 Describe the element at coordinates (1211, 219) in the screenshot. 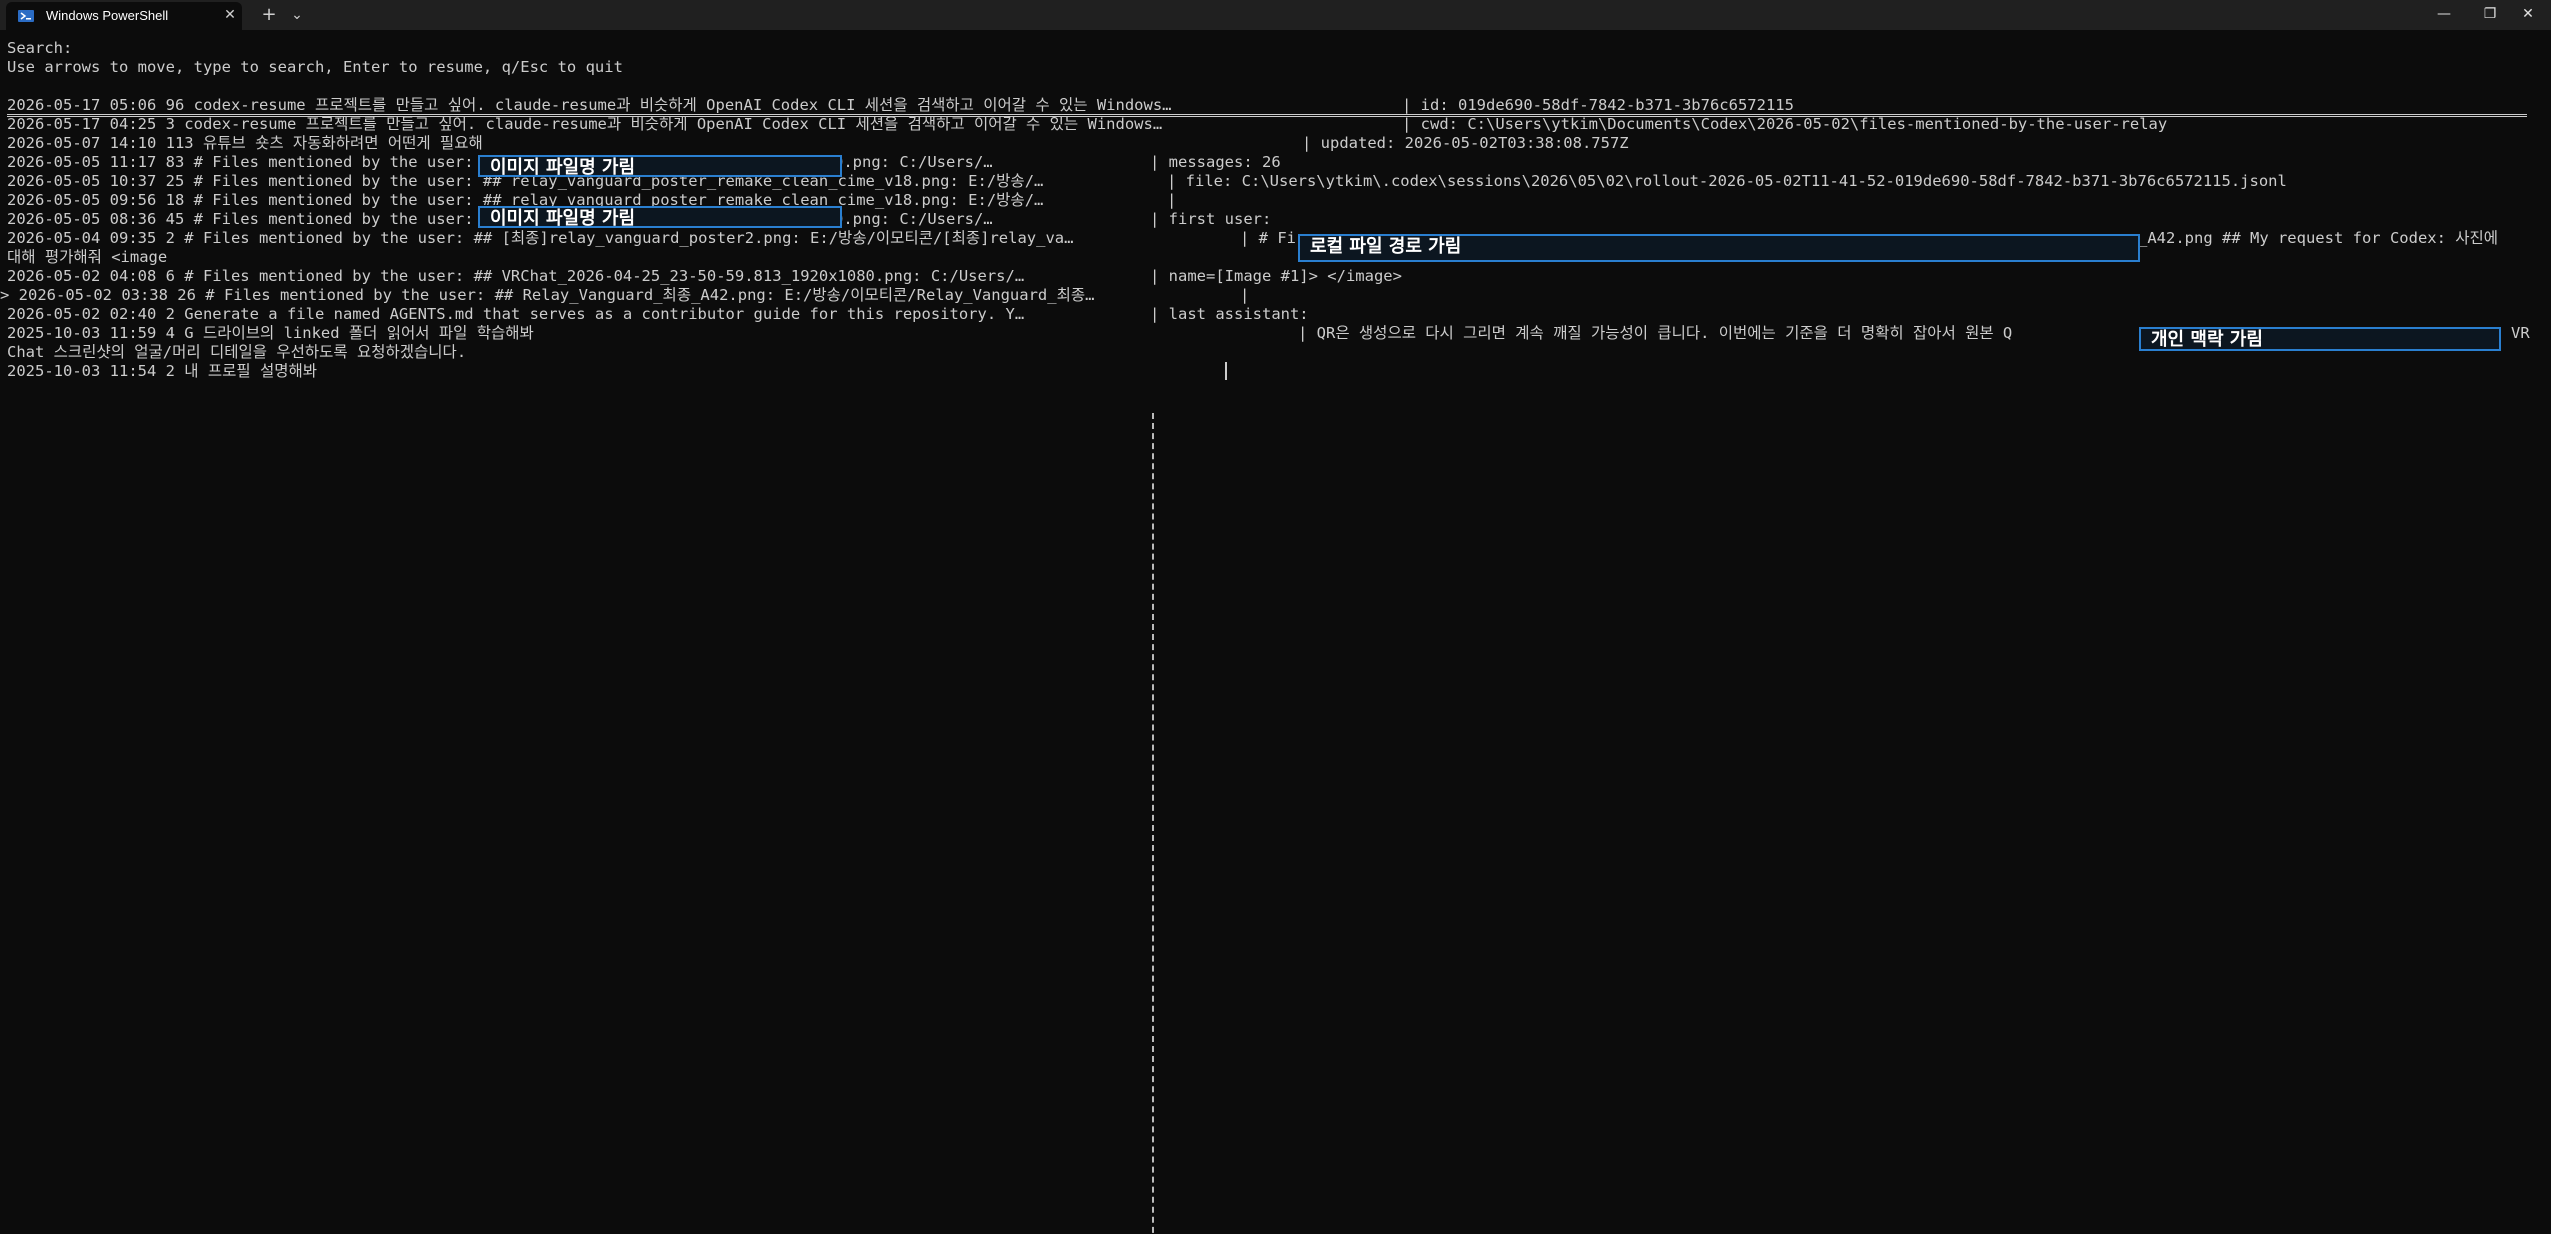

I see `preview-first-user-label: | first user:` at that location.